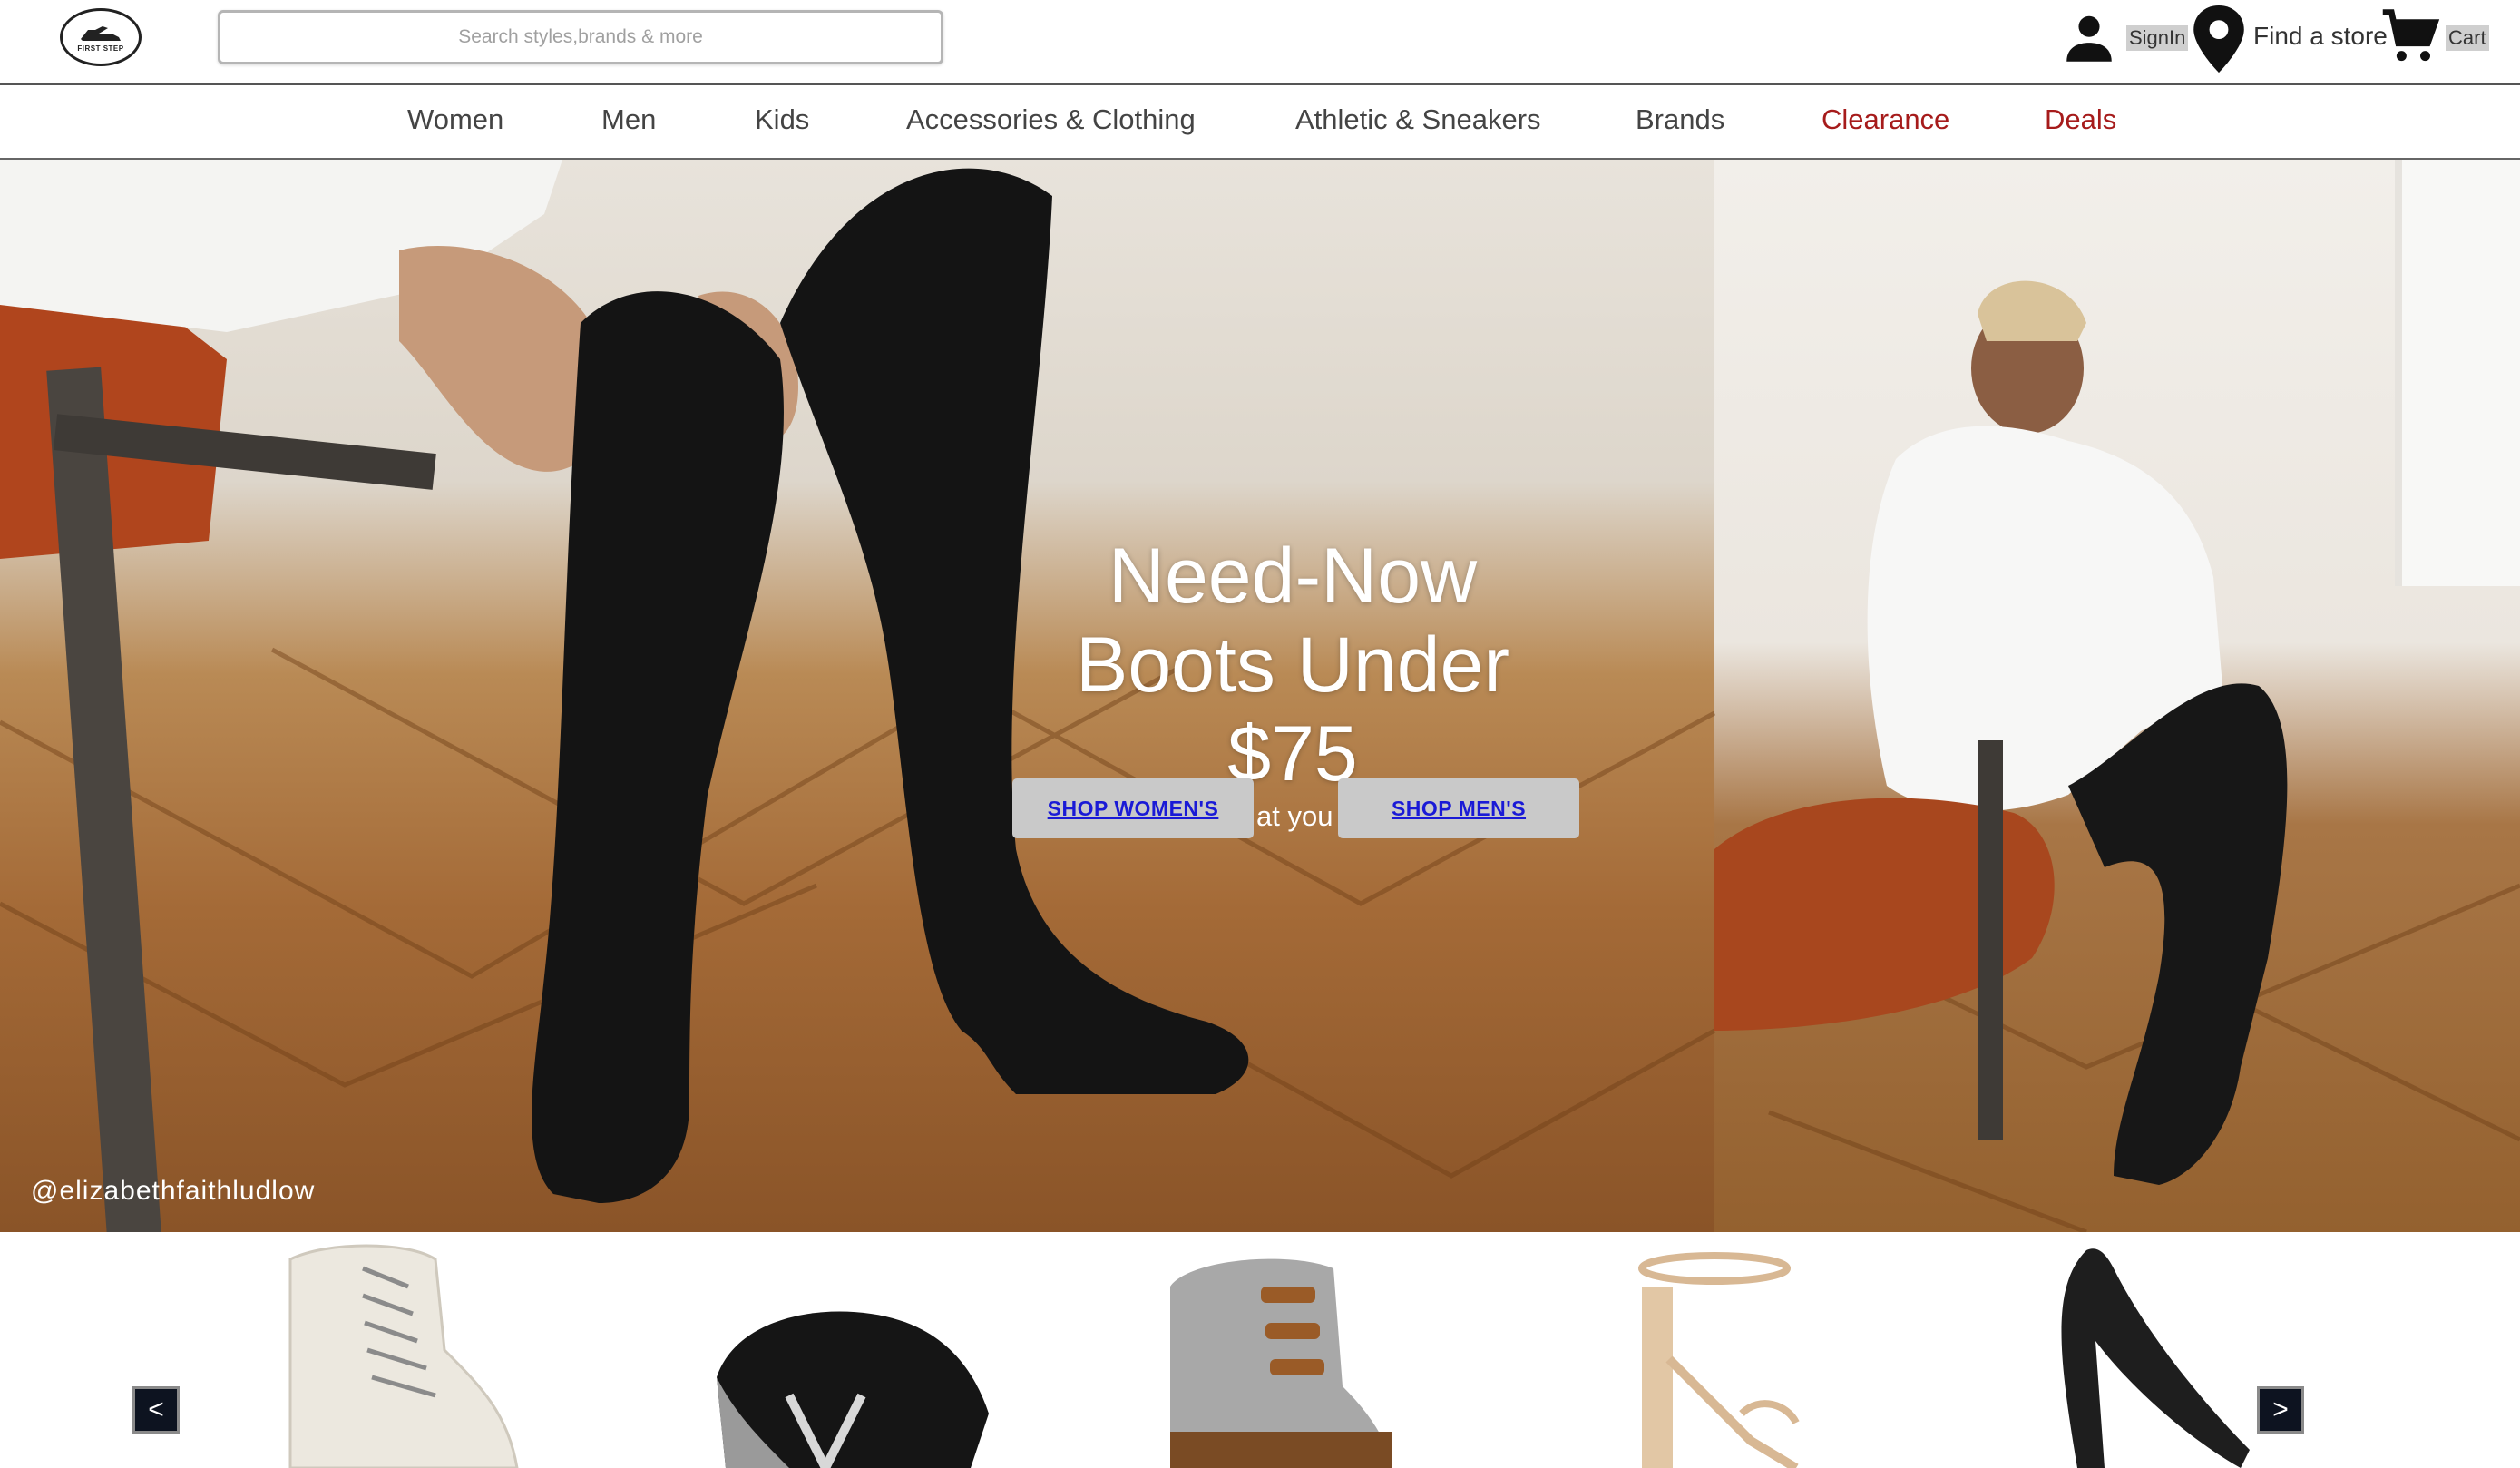 The height and width of the screenshot is (1468, 2520). I want to click on logo-text: FIRST STEP, so click(101, 48).